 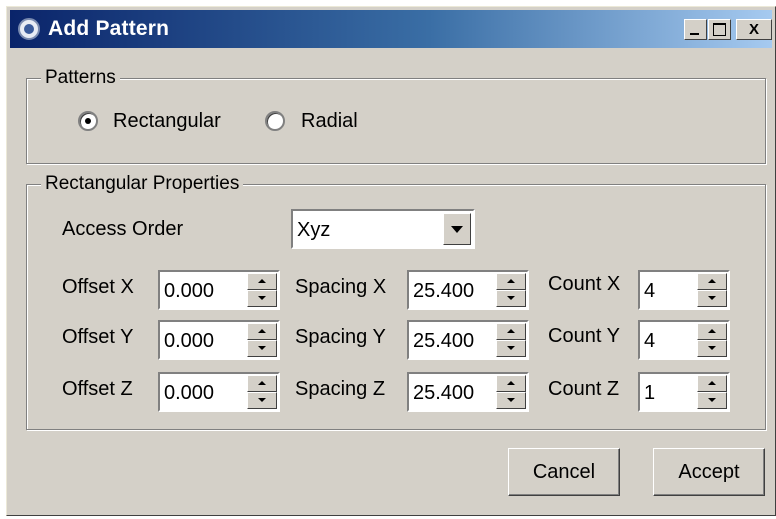 I want to click on spacing-y-value: 25.400, so click(x=443, y=341).